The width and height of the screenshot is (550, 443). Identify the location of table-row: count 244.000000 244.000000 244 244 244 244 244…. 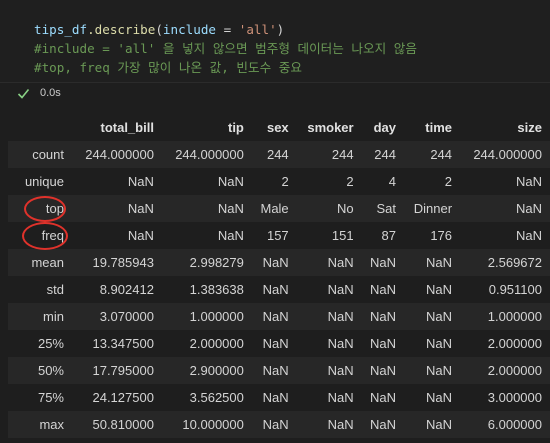
(279, 154).